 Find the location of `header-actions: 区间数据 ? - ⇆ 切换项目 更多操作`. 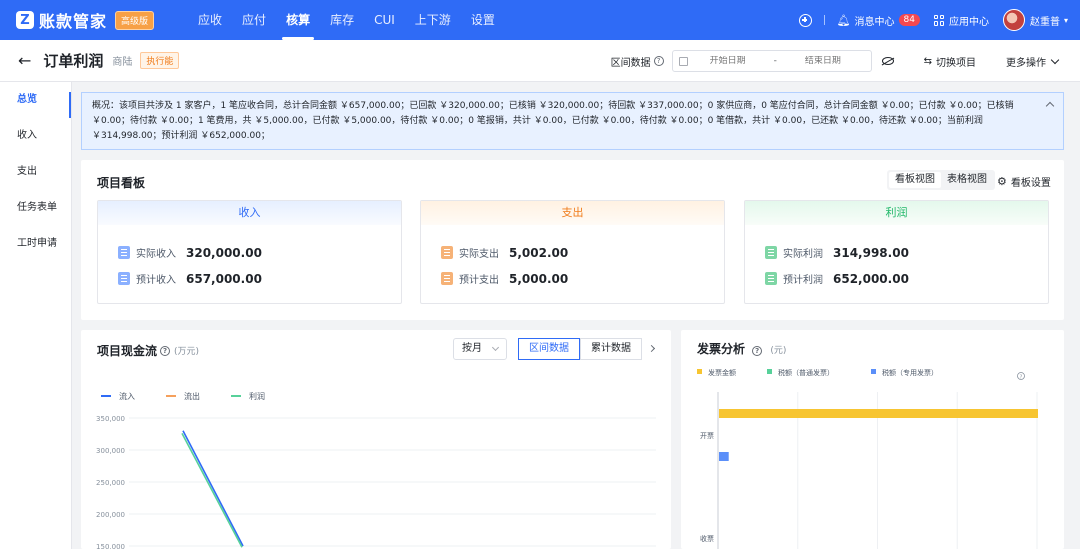

header-actions: 区间数据 ? - ⇆ 切换项目 更多操作 is located at coordinates (835, 61).